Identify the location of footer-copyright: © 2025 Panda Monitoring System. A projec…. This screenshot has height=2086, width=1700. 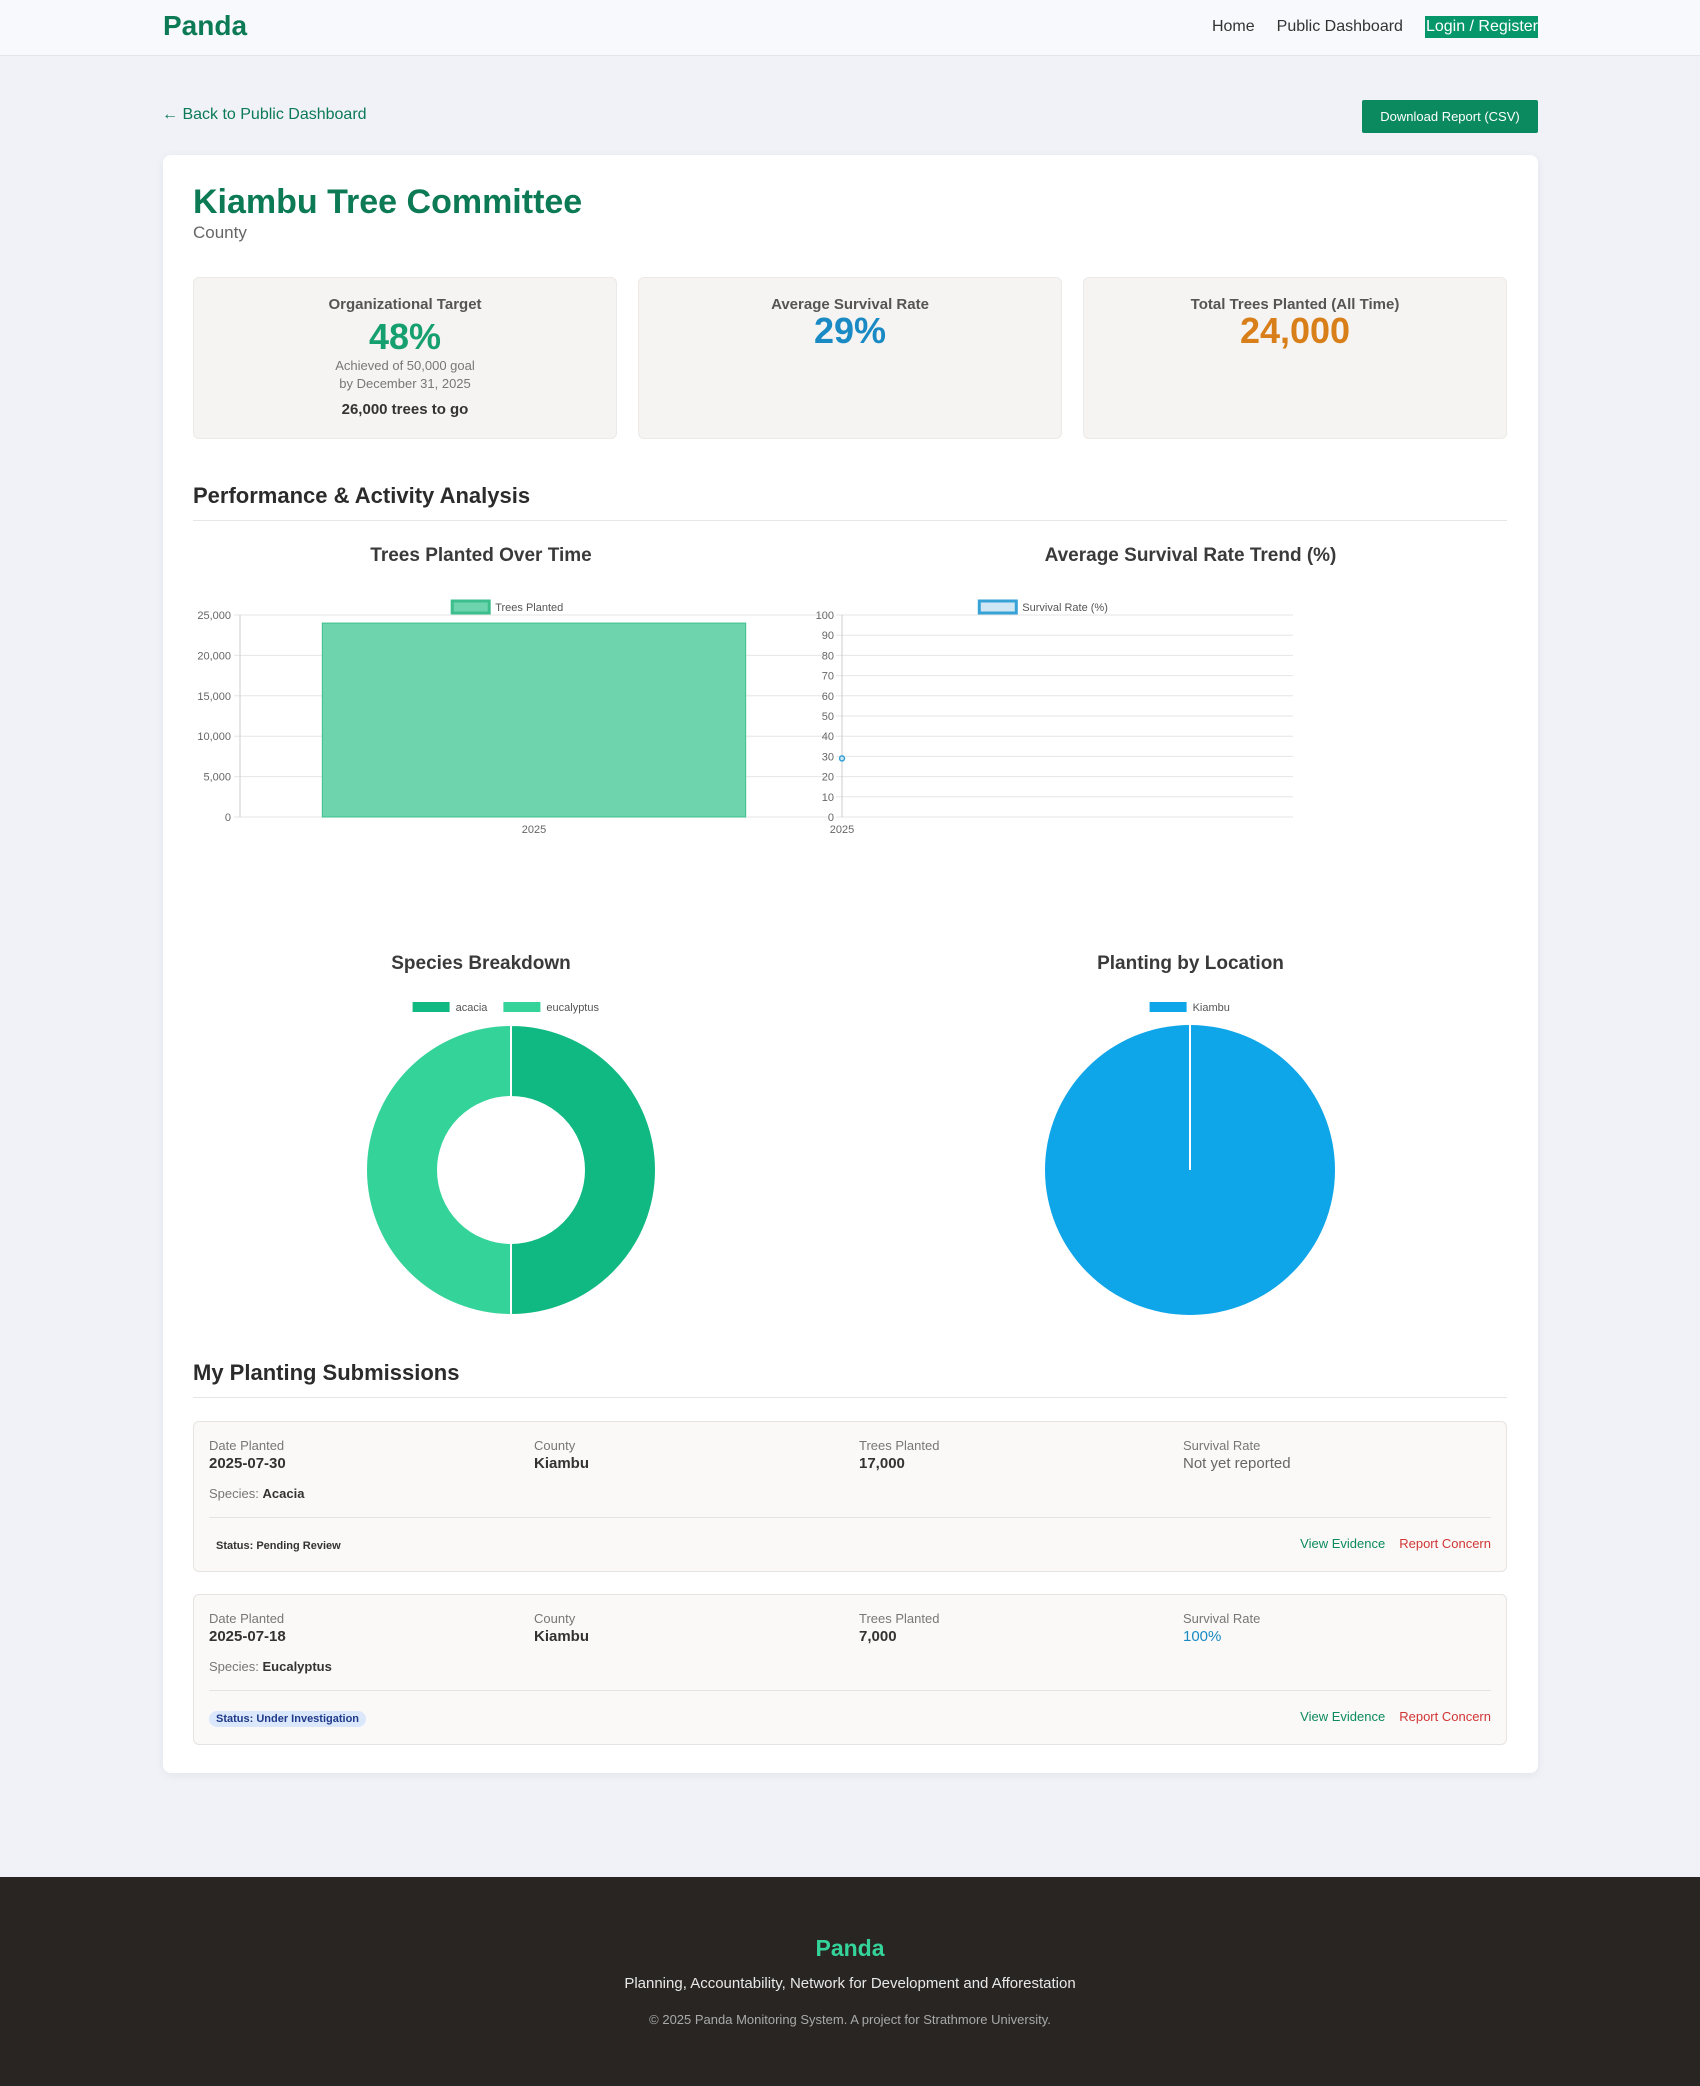
(850, 2019).